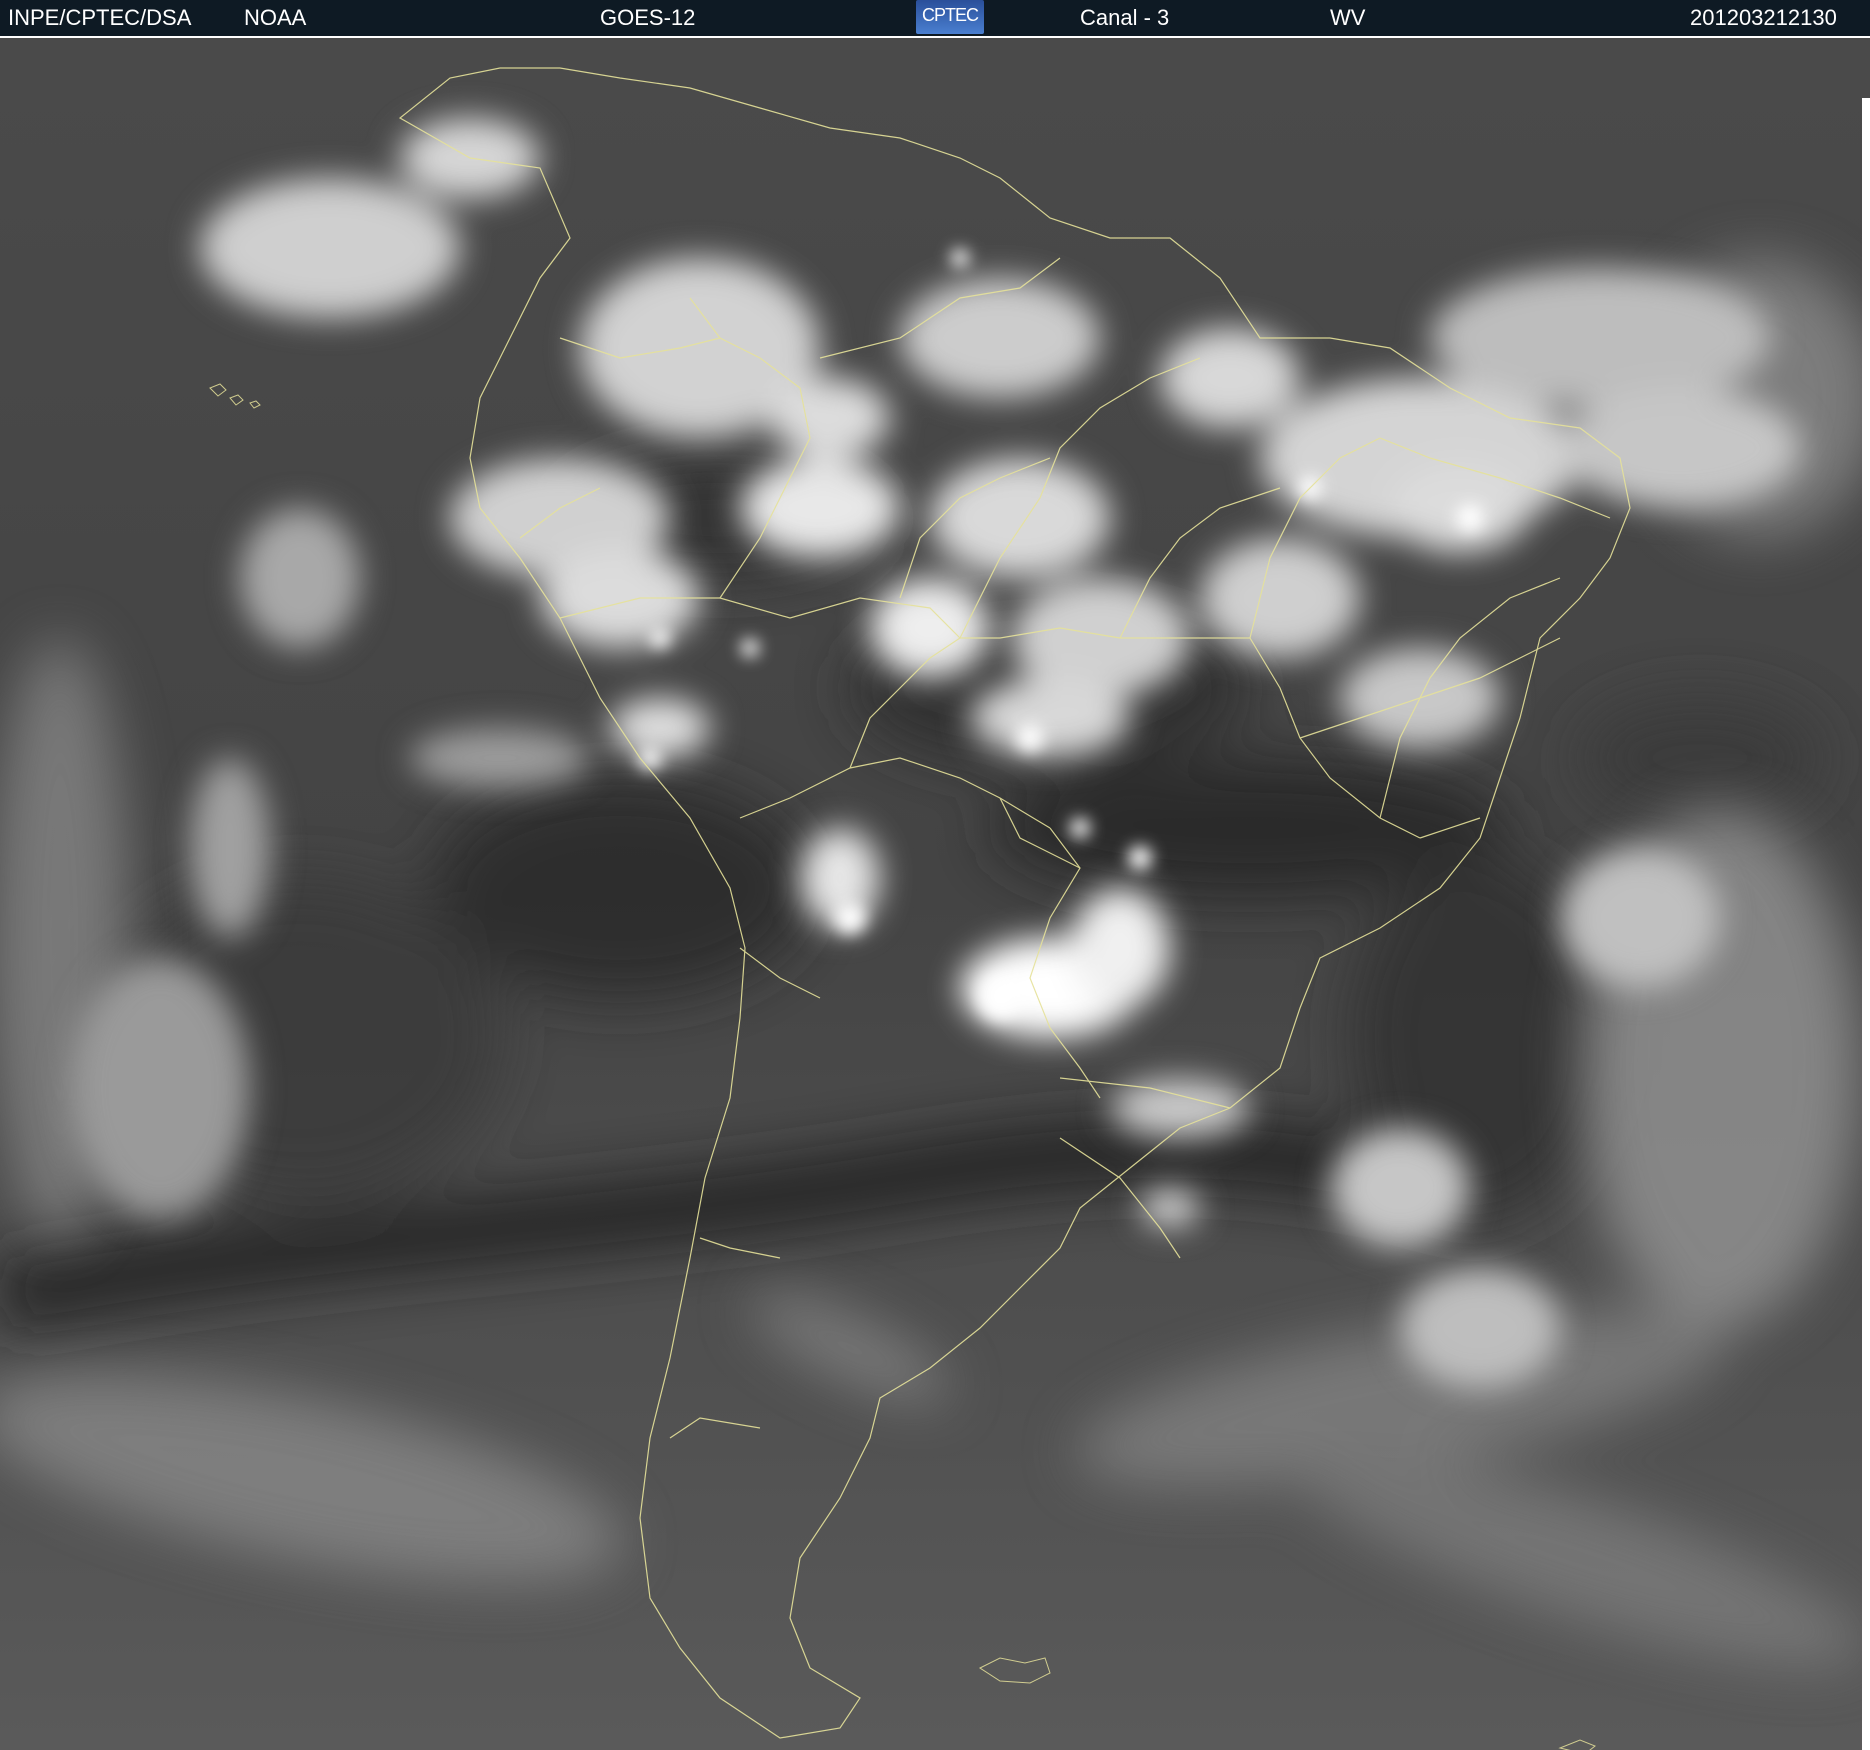 This screenshot has height=1750, width=1870. I want to click on channel-label: Canal - 3, so click(1125, 17).